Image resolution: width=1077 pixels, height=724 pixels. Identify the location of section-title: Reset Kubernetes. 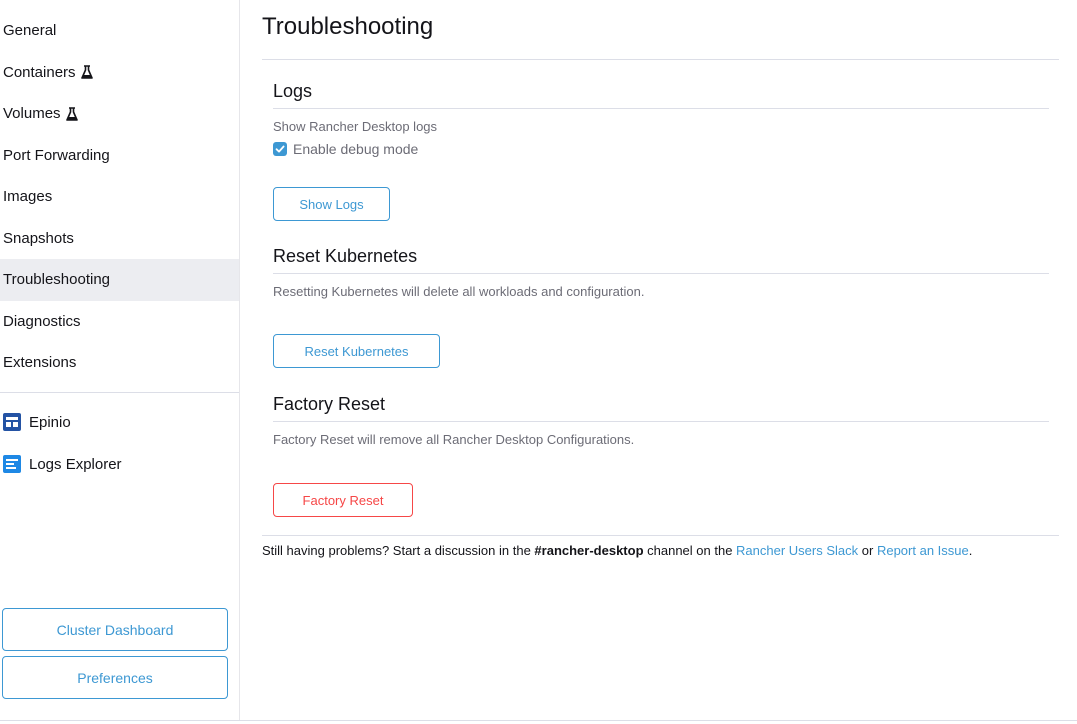
(345, 256).